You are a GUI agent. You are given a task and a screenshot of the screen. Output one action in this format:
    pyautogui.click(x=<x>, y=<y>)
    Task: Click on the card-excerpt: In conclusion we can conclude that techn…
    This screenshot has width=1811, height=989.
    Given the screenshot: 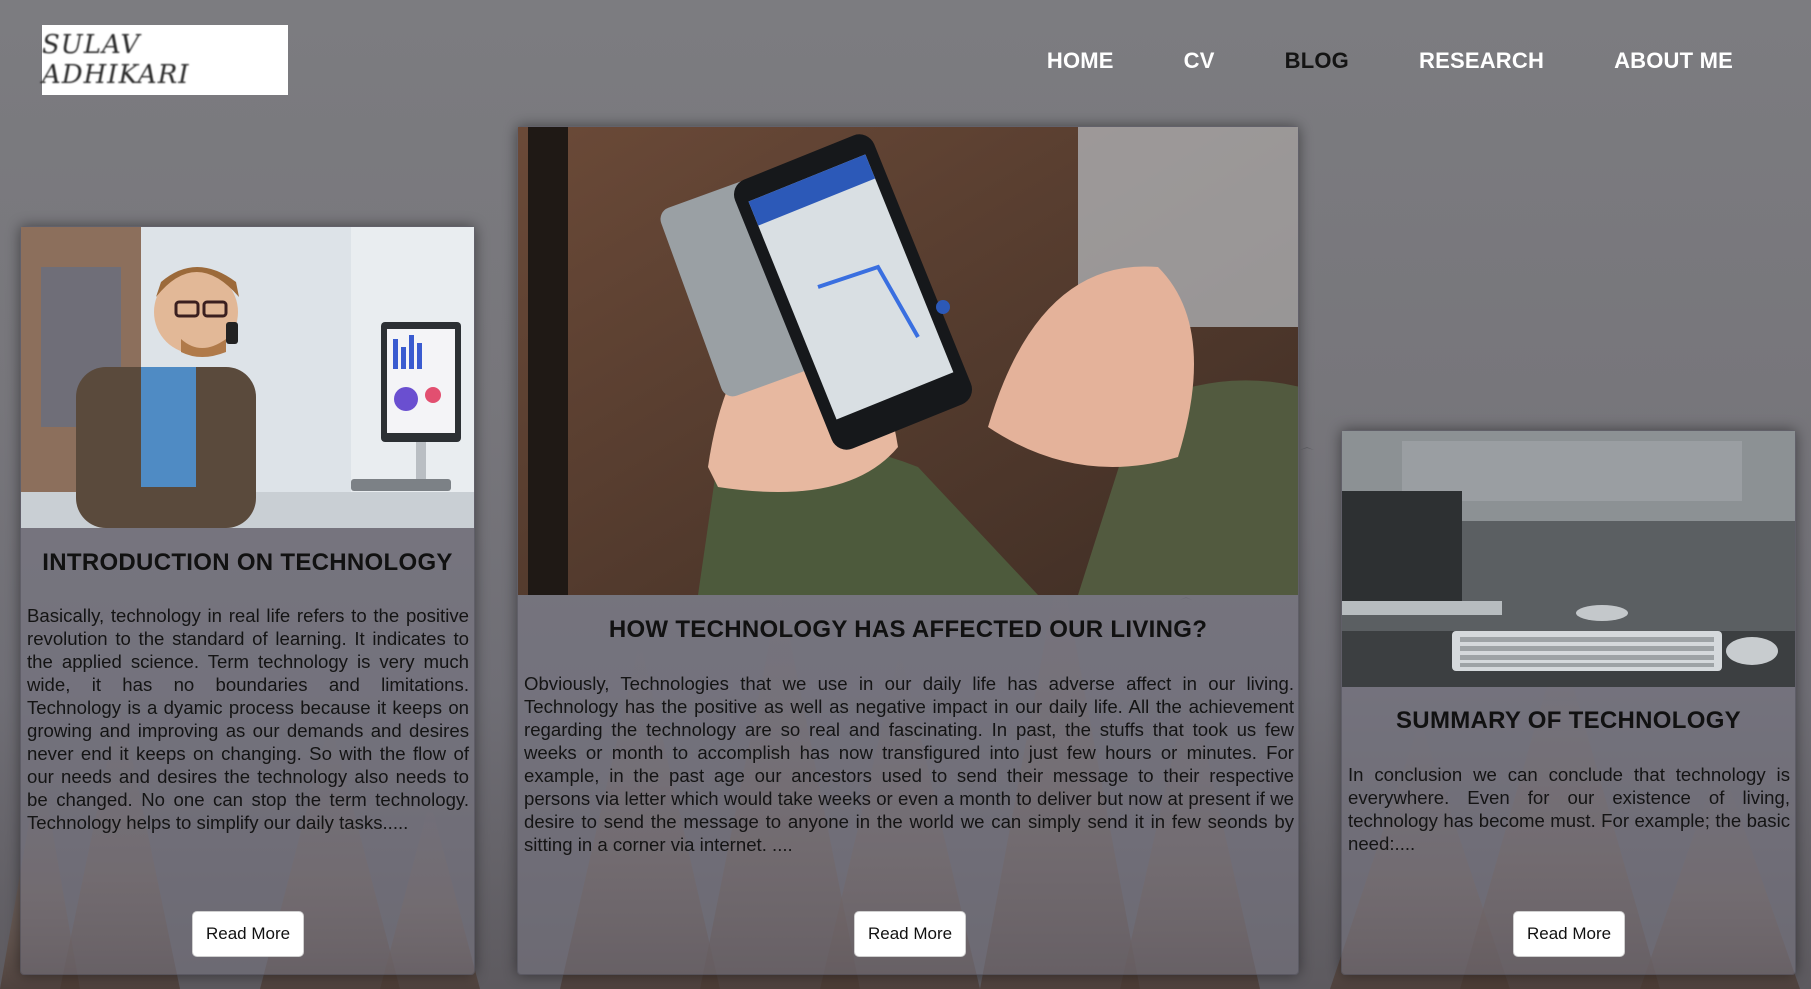 What is the action you would take?
    pyautogui.click(x=1569, y=809)
    